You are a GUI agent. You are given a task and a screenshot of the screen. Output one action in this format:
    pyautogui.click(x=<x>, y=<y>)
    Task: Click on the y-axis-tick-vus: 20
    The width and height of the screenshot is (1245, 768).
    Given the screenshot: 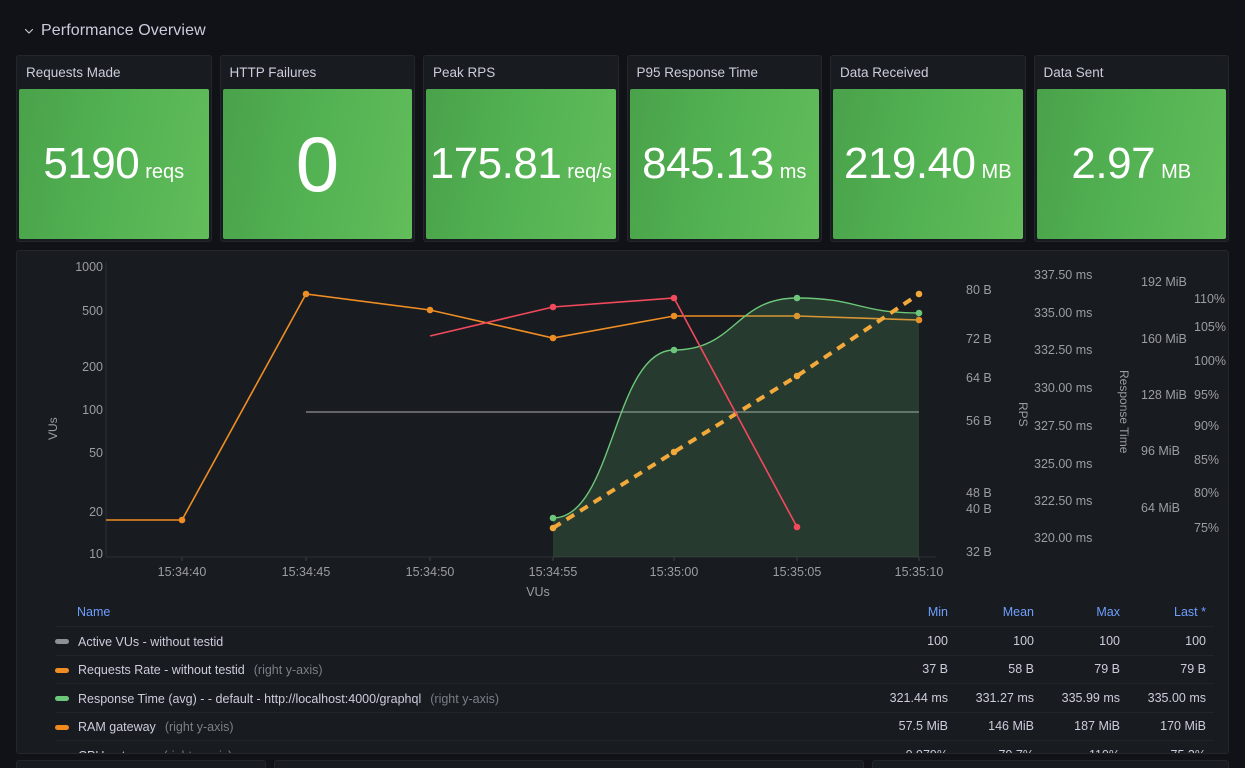 What is the action you would take?
    pyautogui.click(x=96, y=512)
    